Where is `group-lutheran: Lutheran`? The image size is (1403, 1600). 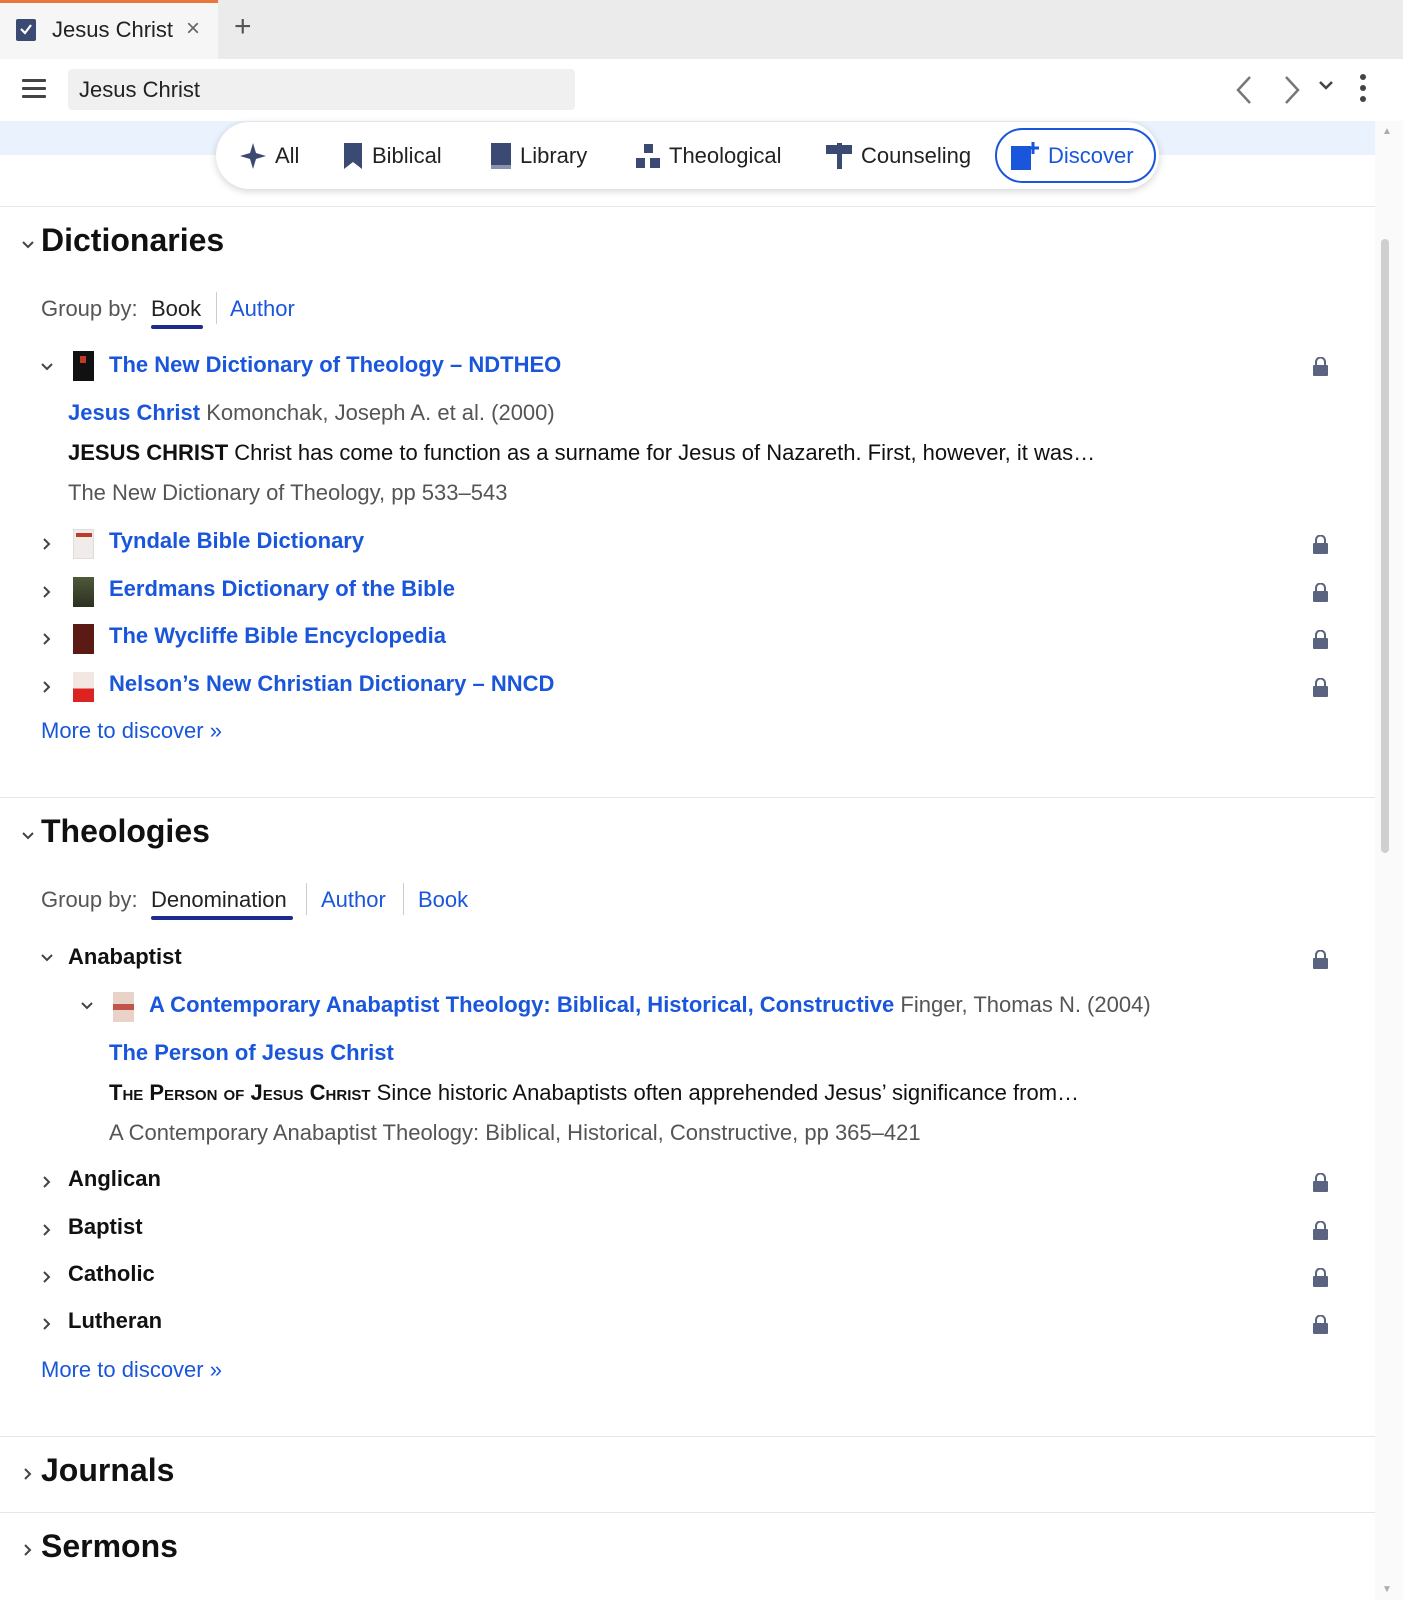
group-lutheran: Lutheran is located at coordinates (115, 1321).